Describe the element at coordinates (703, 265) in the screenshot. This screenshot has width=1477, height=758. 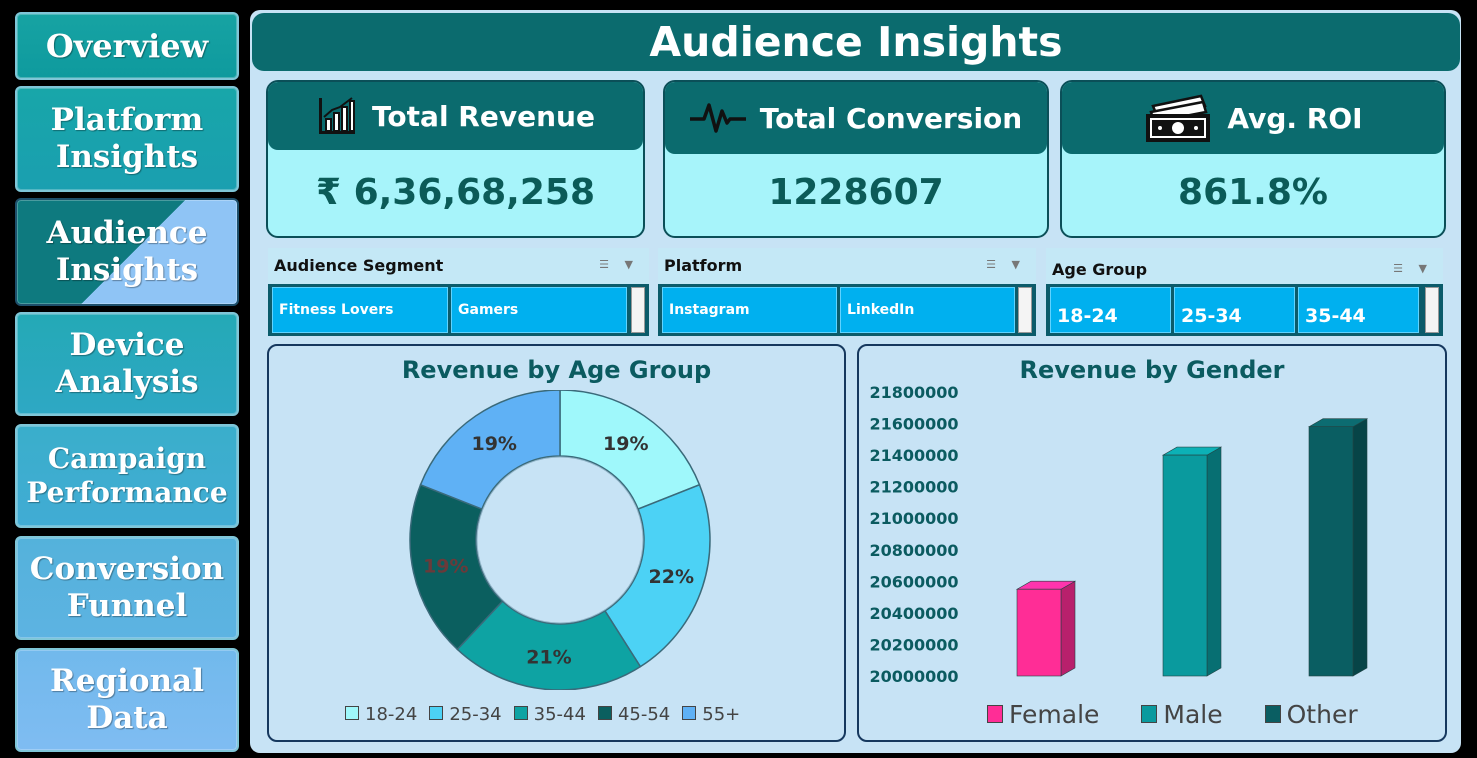
I see `slicer-platform-title: Platform` at that location.